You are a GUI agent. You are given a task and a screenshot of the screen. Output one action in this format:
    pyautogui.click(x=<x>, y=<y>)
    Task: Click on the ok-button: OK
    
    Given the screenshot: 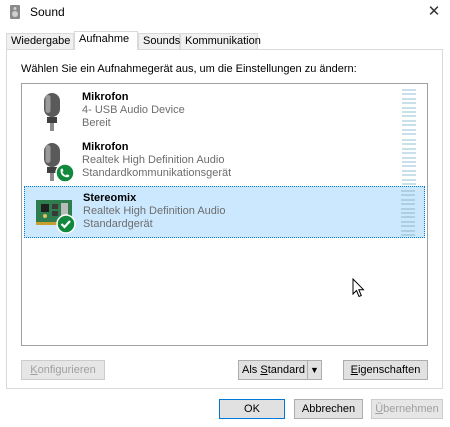 What is the action you would take?
    pyautogui.click(x=252, y=409)
    